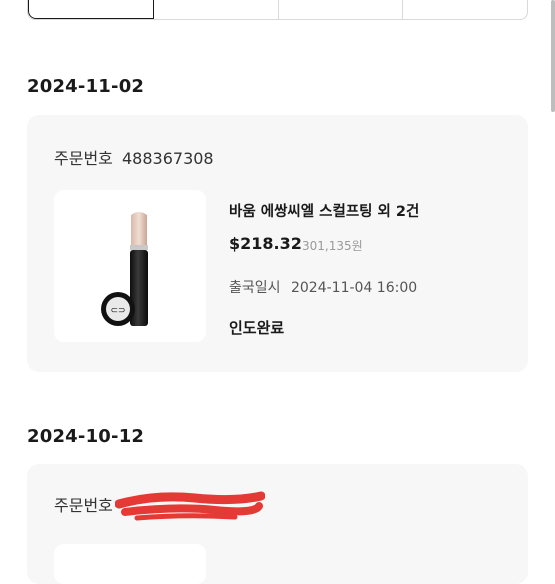 The image size is (555, 584). I want to click on product-name: 바움 에쌍씨엘 스컬프팅 외 2건, so click(324, 210).